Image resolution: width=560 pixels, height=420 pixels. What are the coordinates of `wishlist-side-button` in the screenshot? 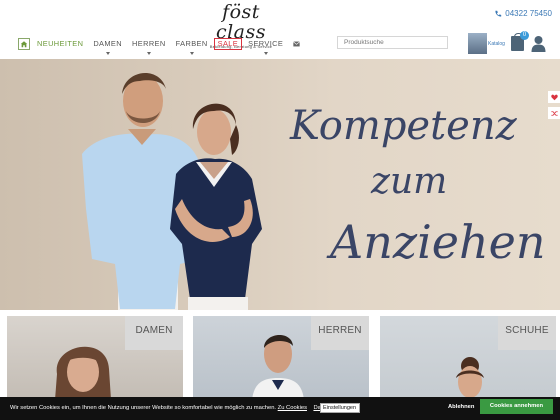 It's located at (554, 97).